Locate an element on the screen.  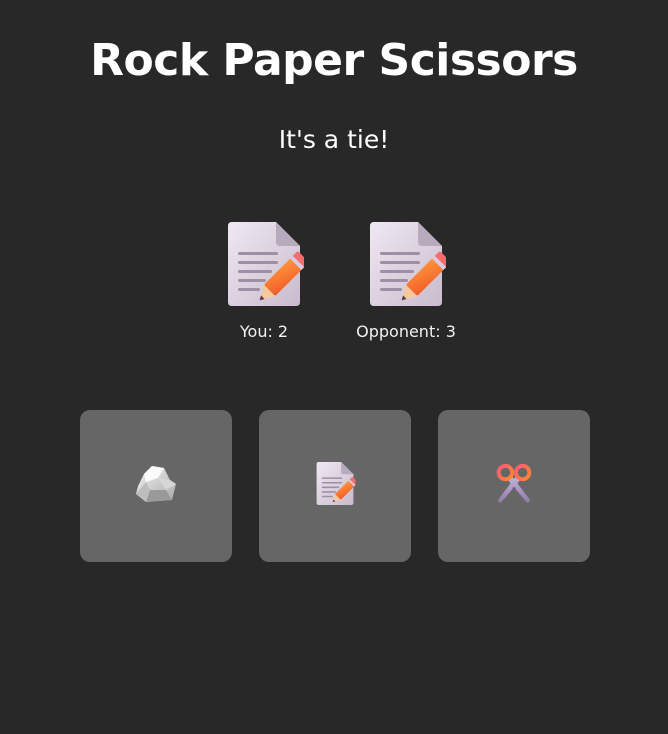
player-you-score: You: 2 is located at coordinates (264, 331).